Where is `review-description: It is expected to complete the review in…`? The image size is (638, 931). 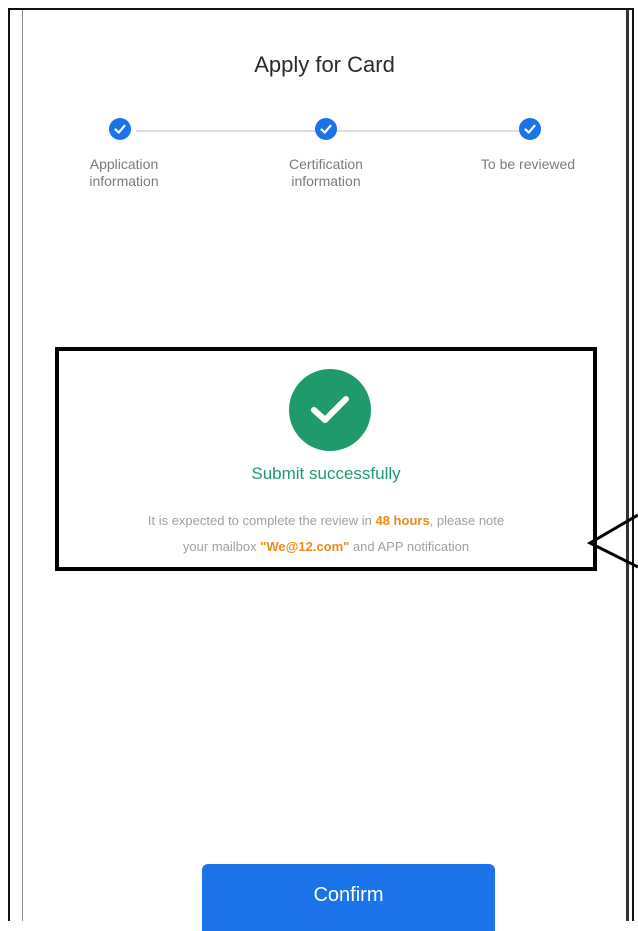
review-description: It is expected to complete the review in… is located at coordinates (326, 533).